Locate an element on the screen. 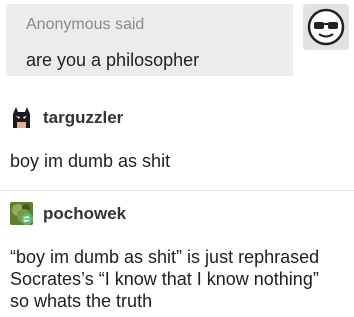 This screenshot has width=354, height=317. divider is located at coordinates (177, 190).